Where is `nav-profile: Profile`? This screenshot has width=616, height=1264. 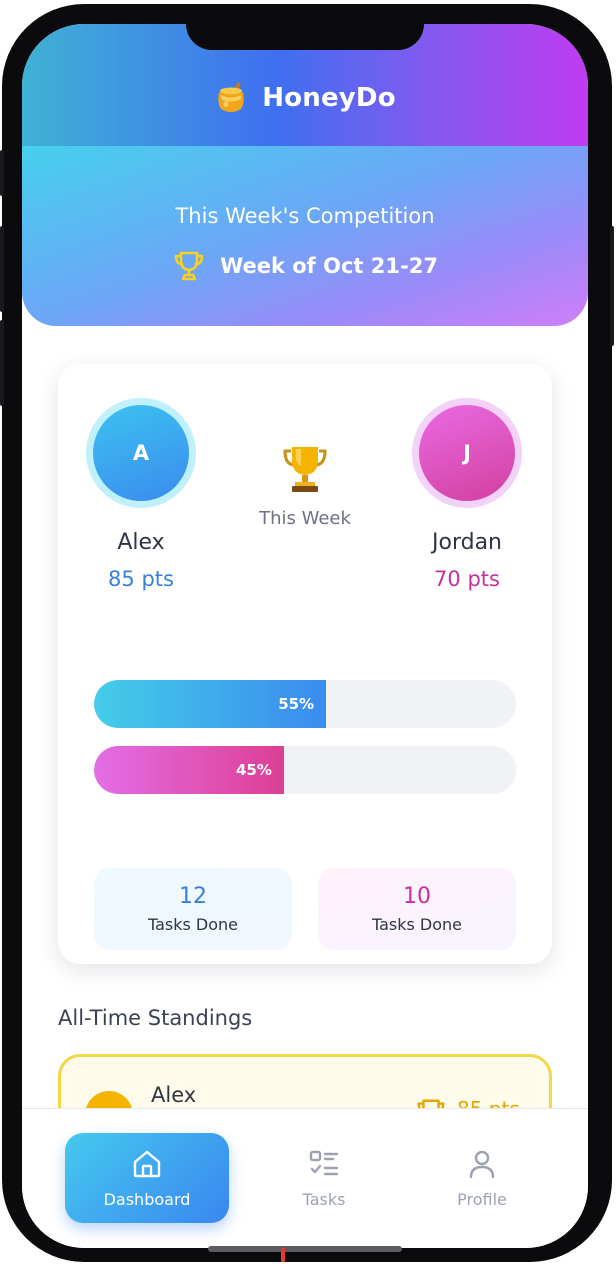
nav-profile: Profile is located at coordinates (482, 1178).